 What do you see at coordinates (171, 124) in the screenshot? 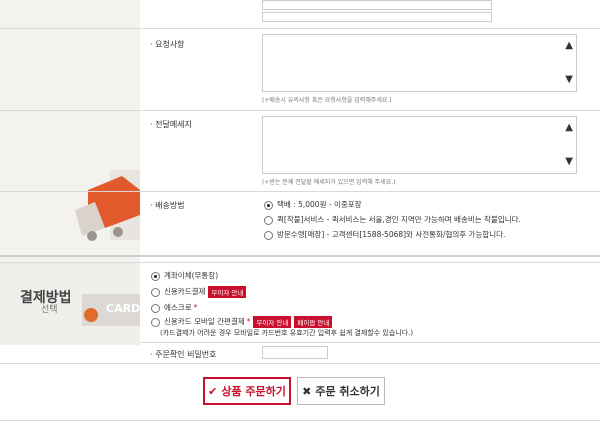
I see `message-label: 전달메세지` at bounding box center [171, 124].